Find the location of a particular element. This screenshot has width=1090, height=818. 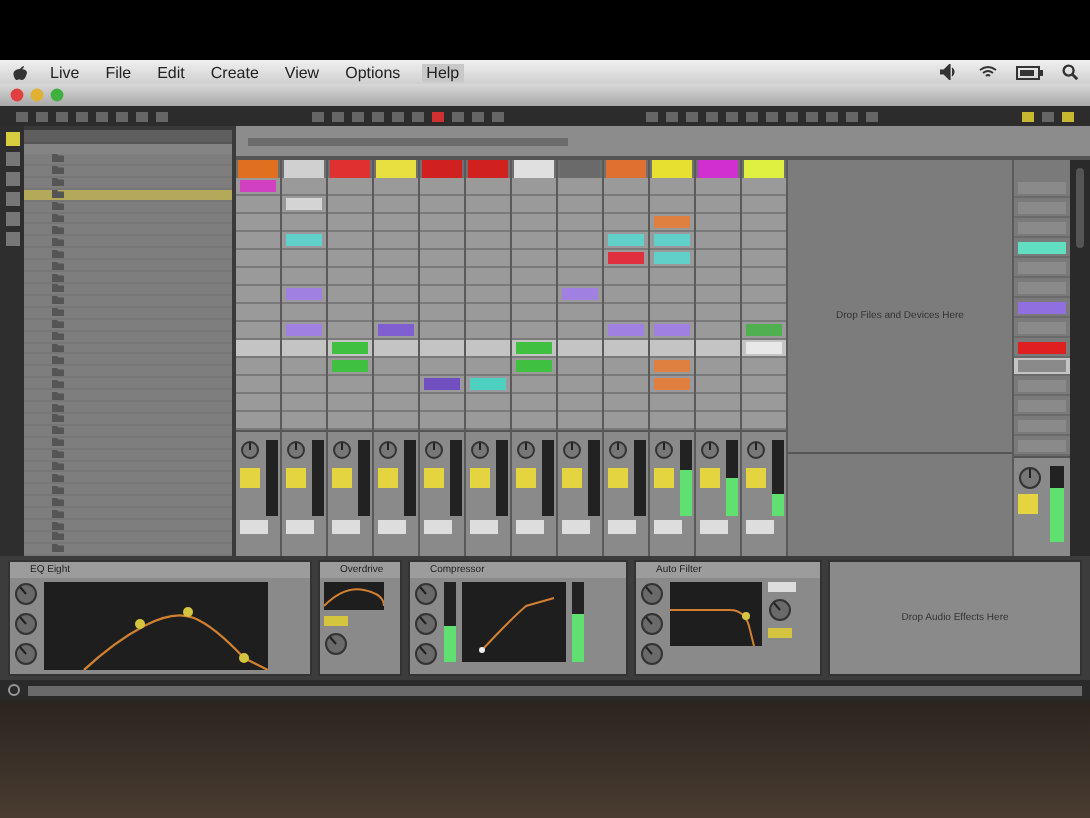

scroll-bar is located at coordinates (1080, 358).